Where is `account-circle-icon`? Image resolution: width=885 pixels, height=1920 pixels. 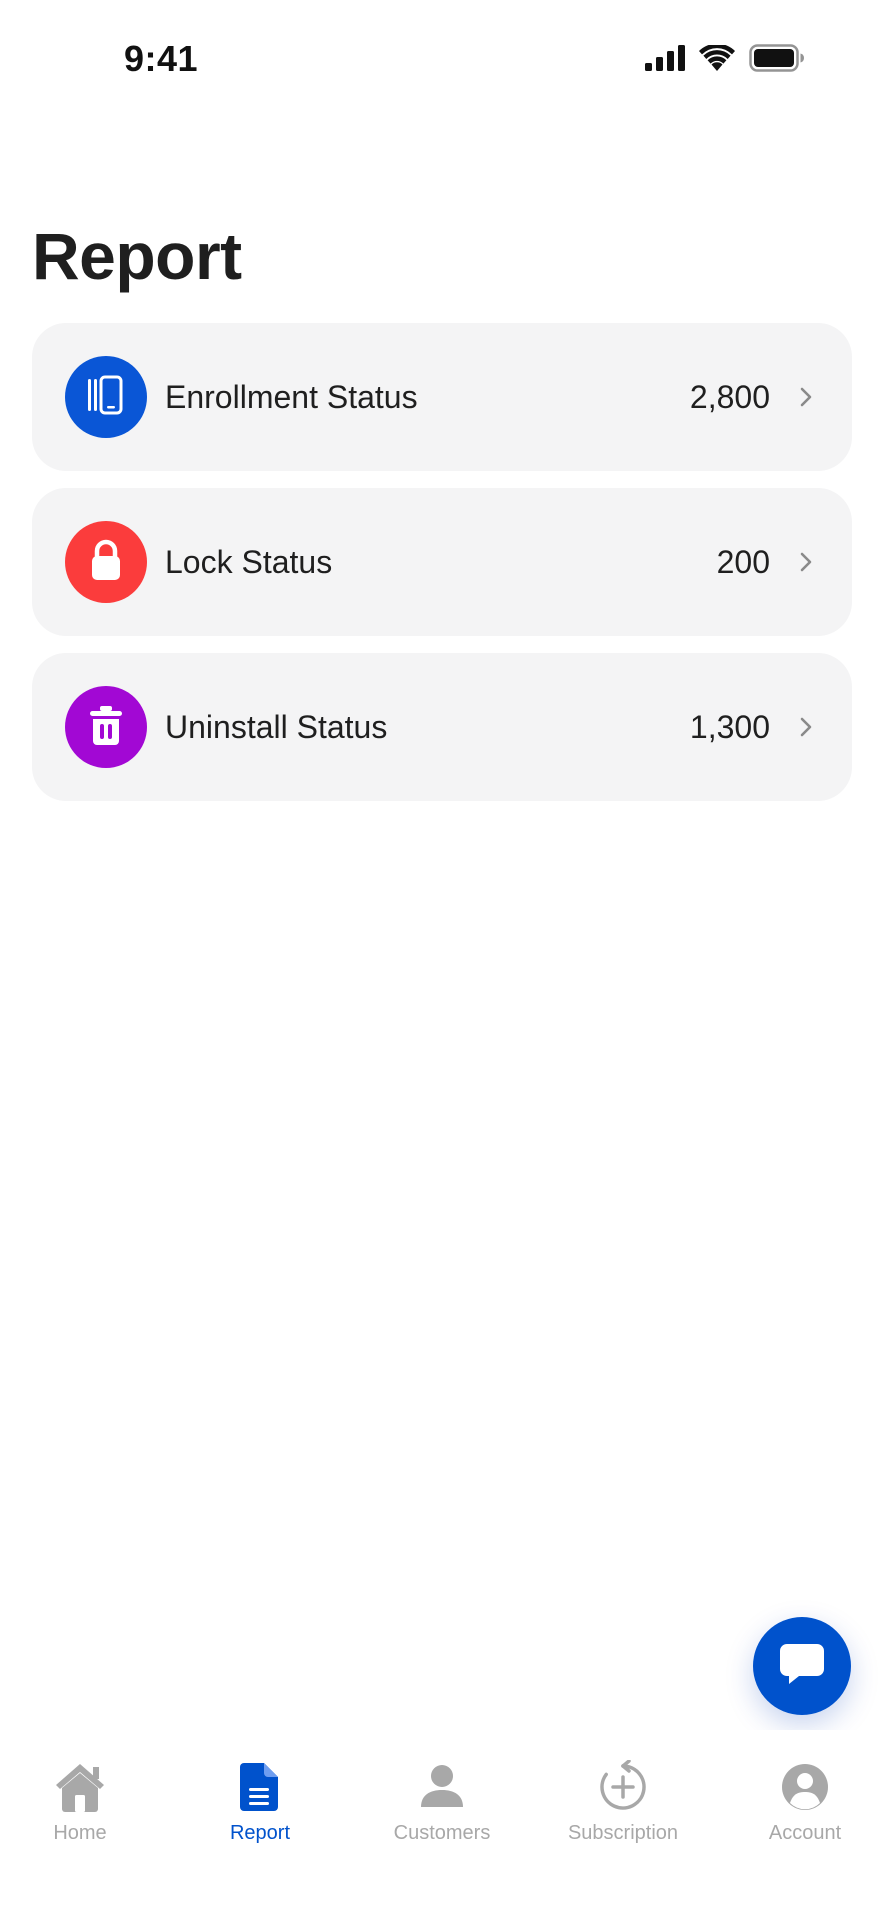 account-circle-icon is located at coordinates (805, 1787).